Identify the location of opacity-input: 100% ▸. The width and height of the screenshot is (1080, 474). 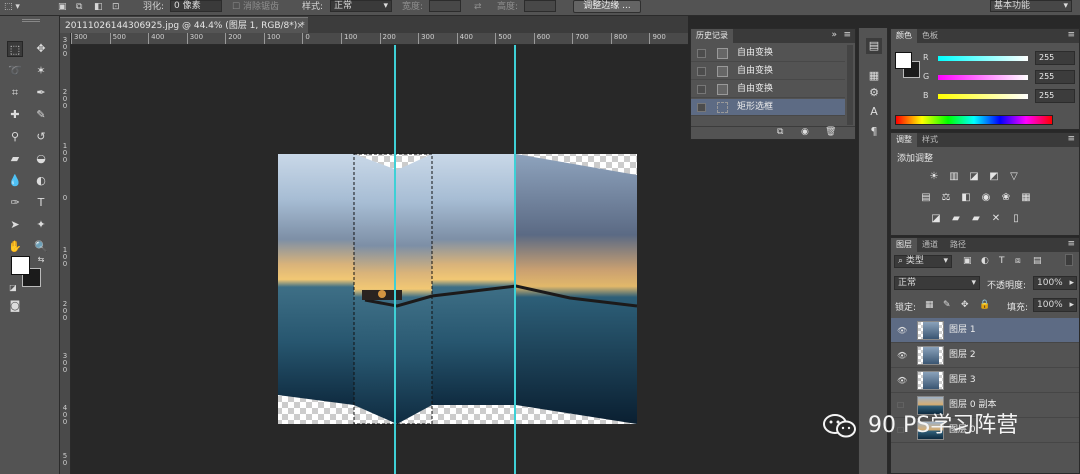
(1055, 283).